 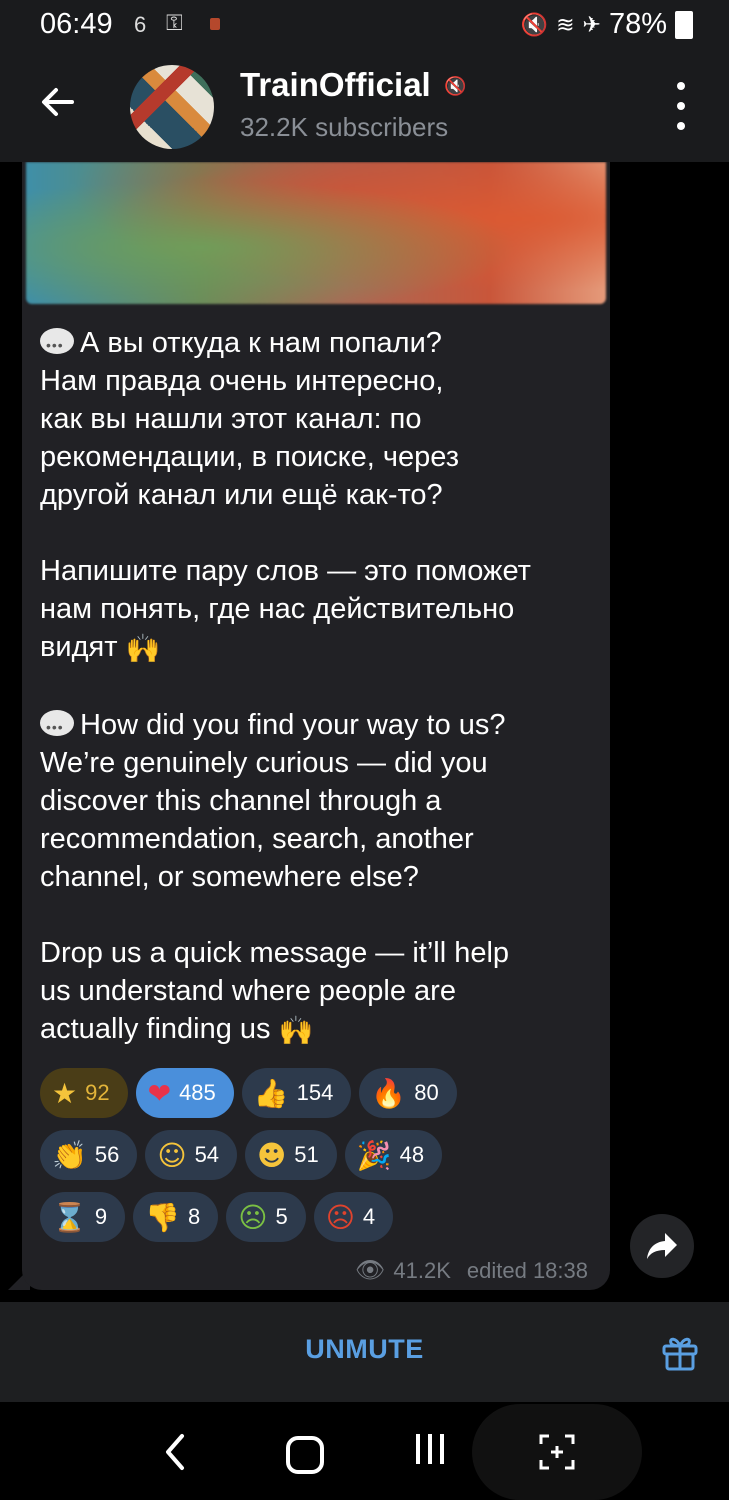 I want to click on reaction-clap: 👏 56, so click(x=89, y=1155).